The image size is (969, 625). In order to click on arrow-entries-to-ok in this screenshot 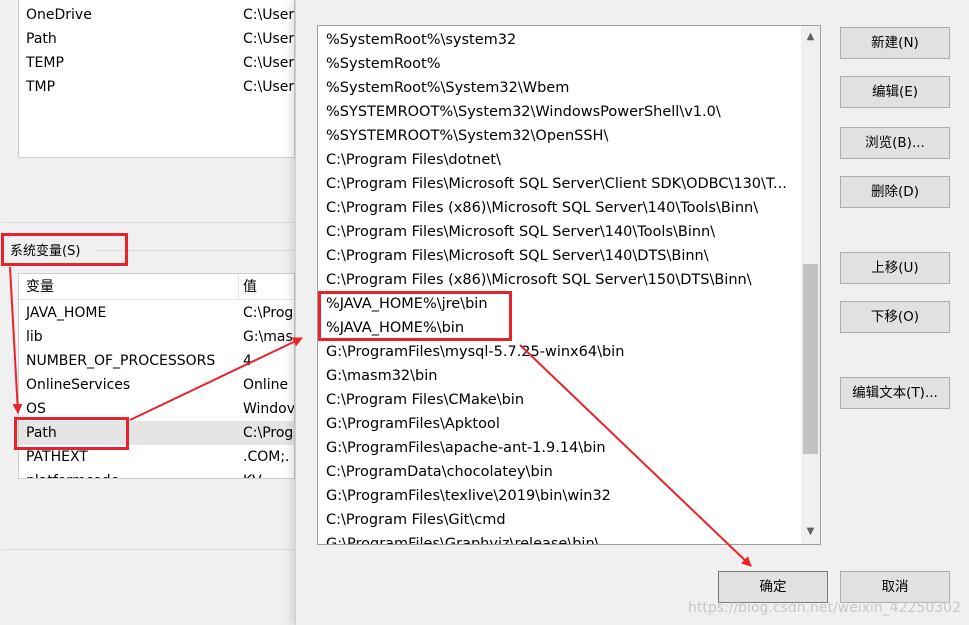, I will do `click(635, 455)`.